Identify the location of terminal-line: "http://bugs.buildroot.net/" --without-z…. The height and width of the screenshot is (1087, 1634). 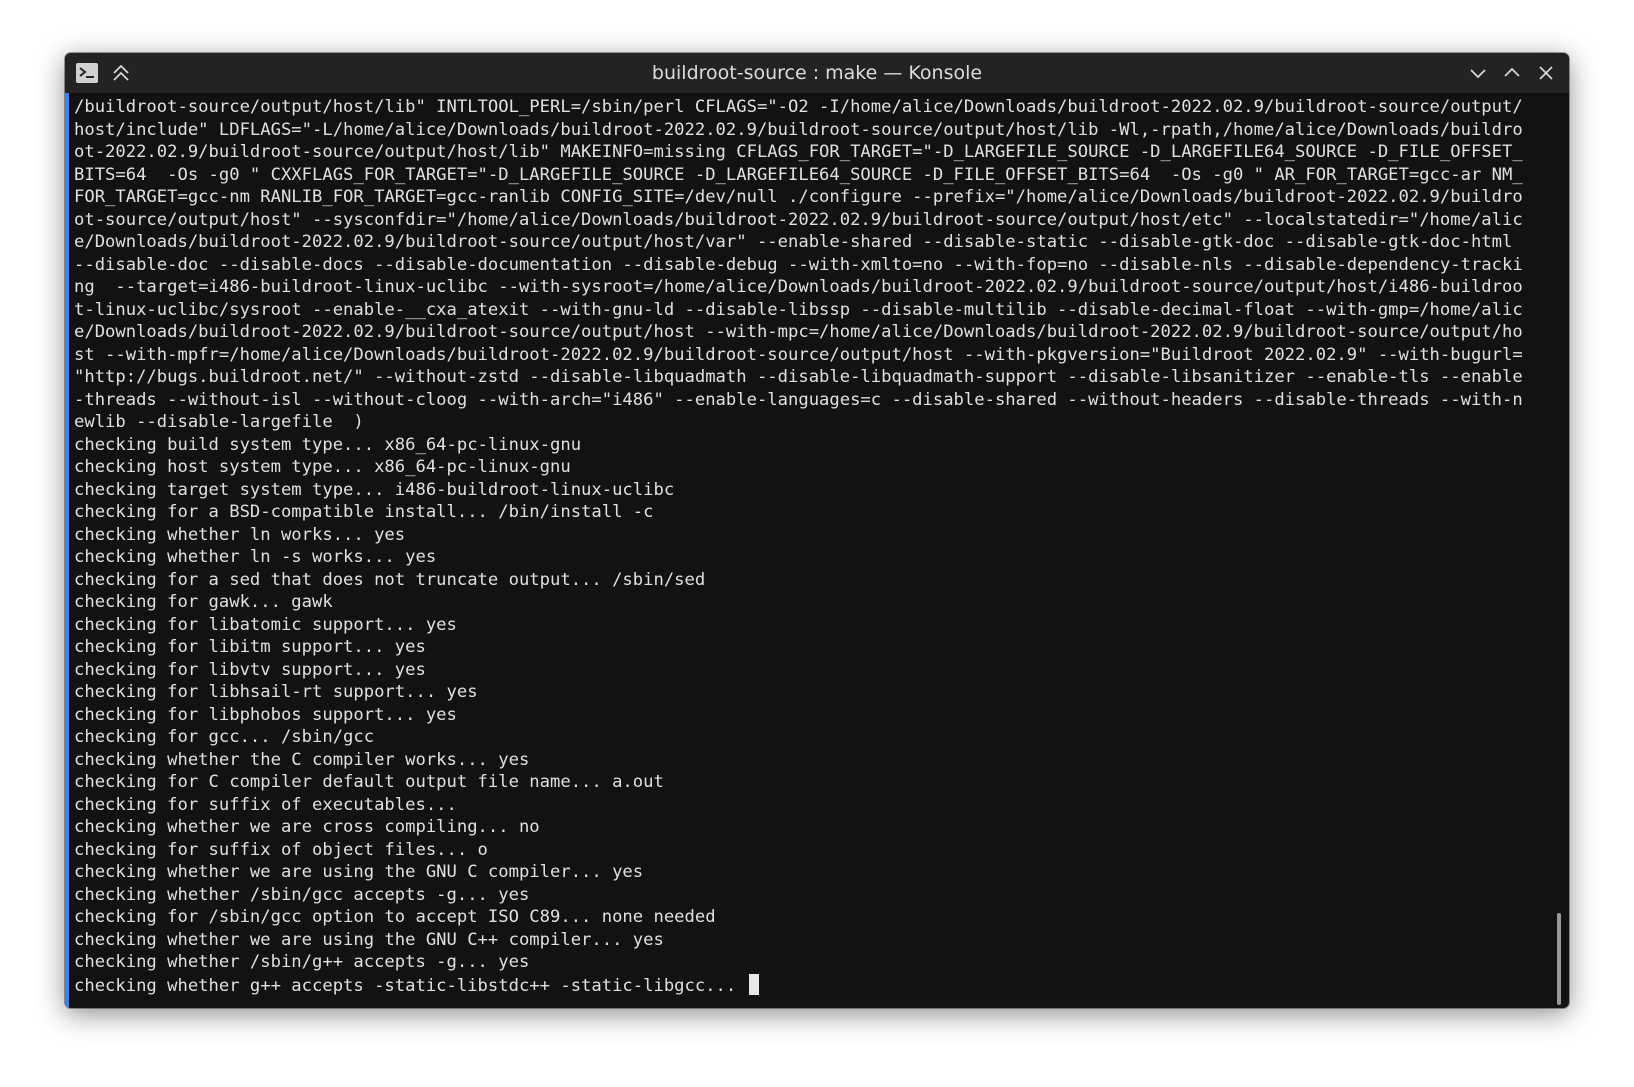
(798, 377).